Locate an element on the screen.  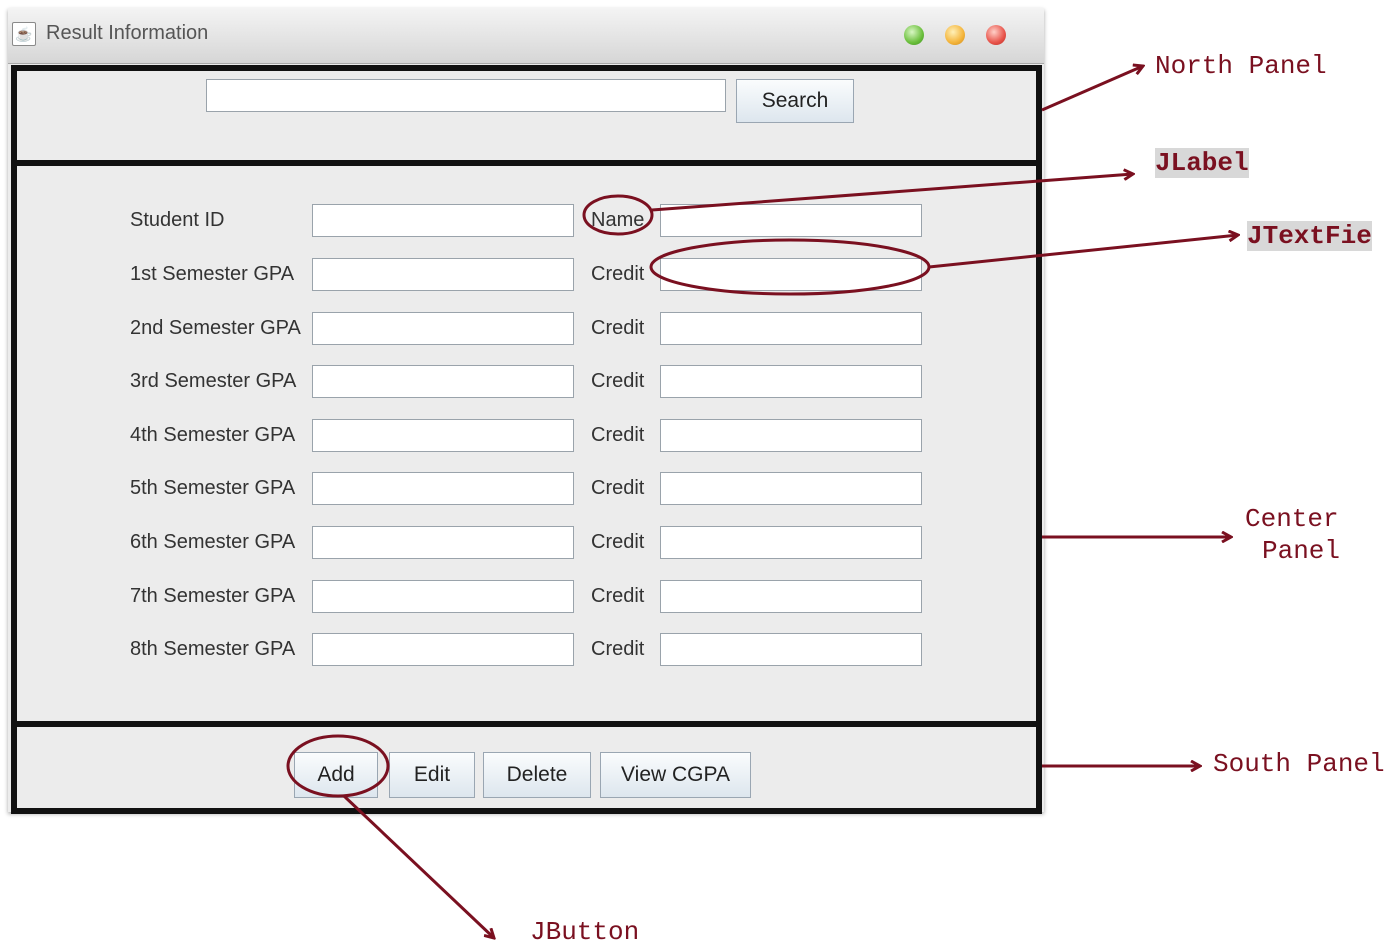
name-label-highlight-circle is located at coordinates (618, 215).